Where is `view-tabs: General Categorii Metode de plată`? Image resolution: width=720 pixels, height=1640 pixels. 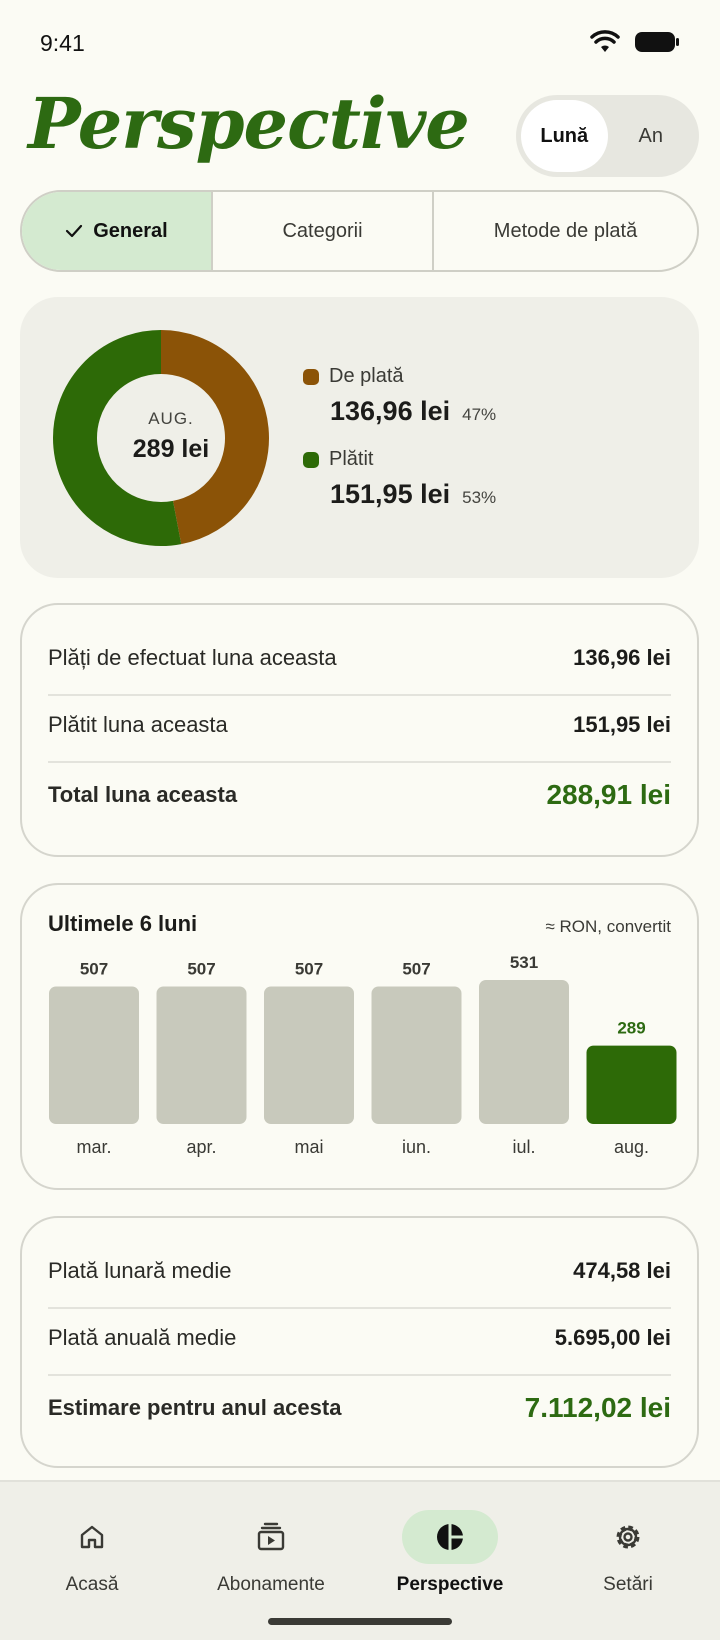 view-tabs: General Categorii Metode de plată is located at coordinates (359, 231).